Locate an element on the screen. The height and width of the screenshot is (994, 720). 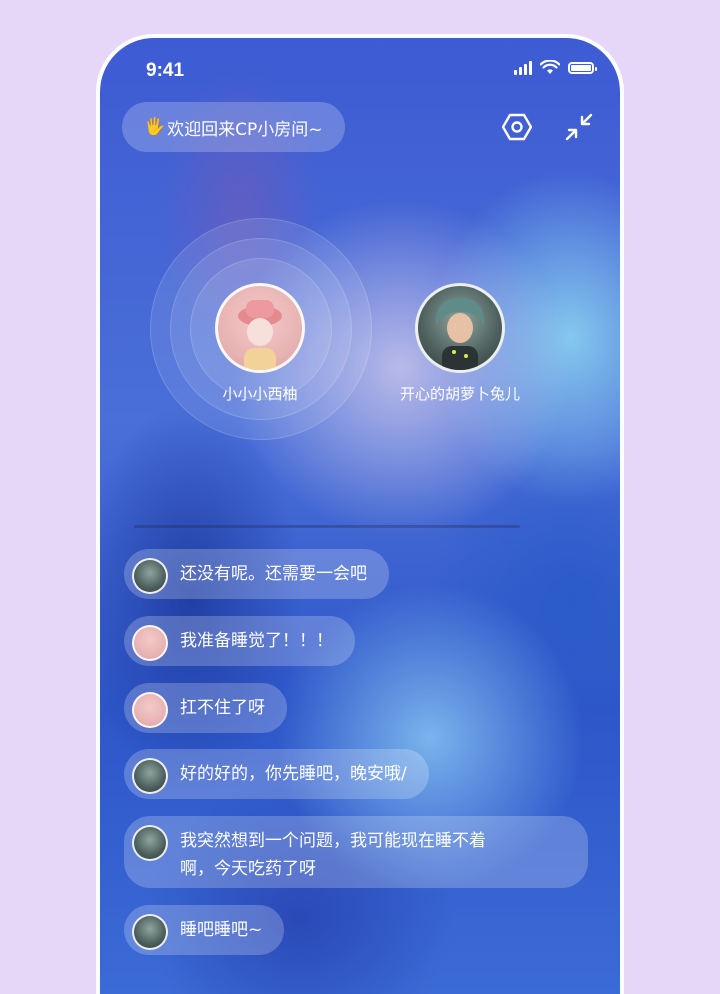
status-icons is located at coordinates (555, 67).